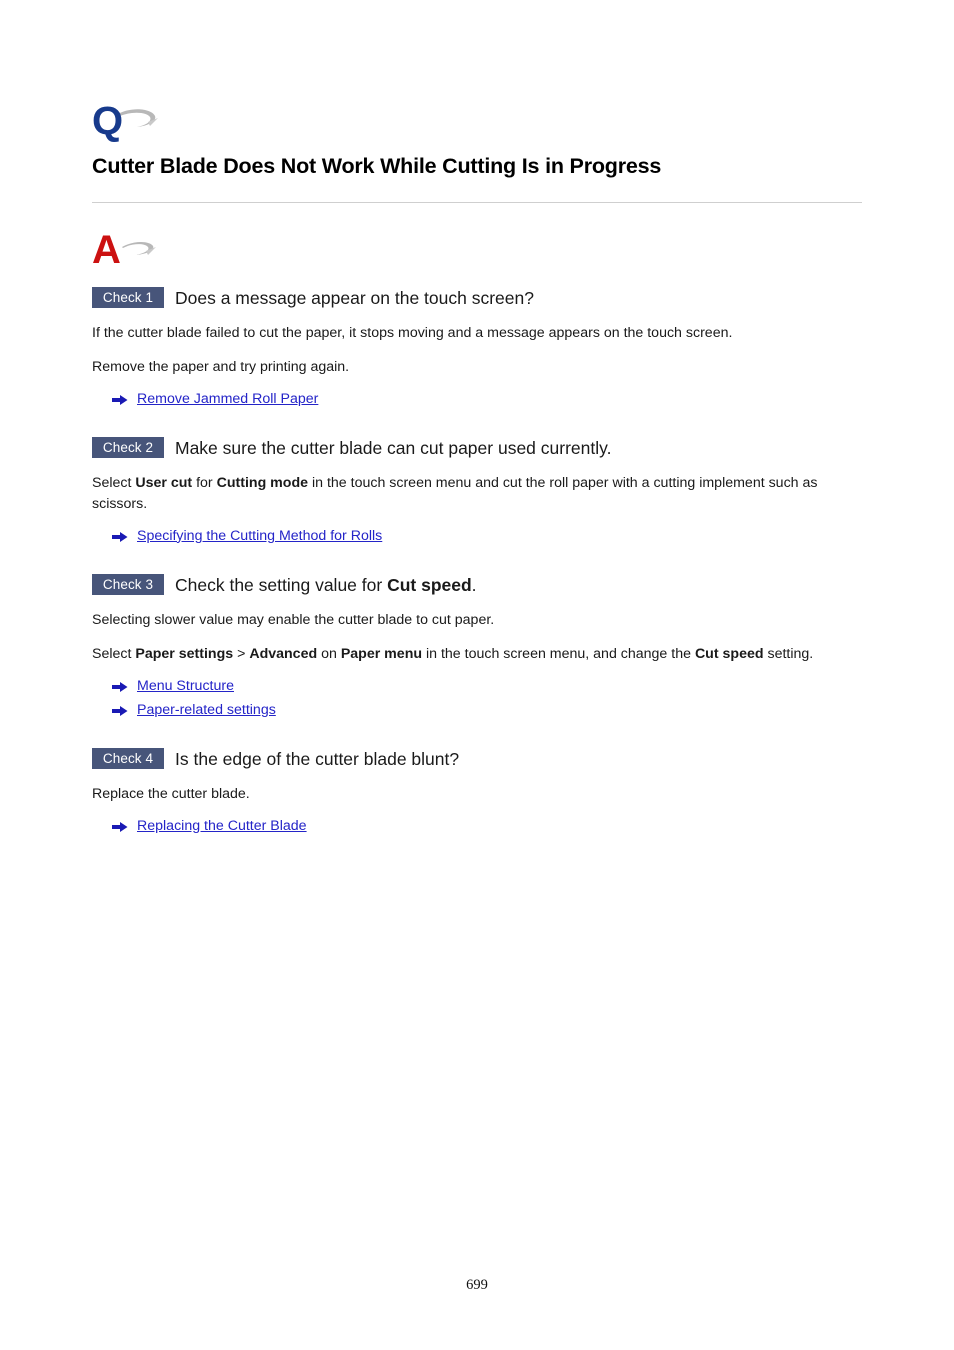 The image size is (954, 1350). What do you see at coordinates (487, 826) in the screenshot?
I see `list-item: Replacing the Cutter Blade` at bounding box center [487, 826].